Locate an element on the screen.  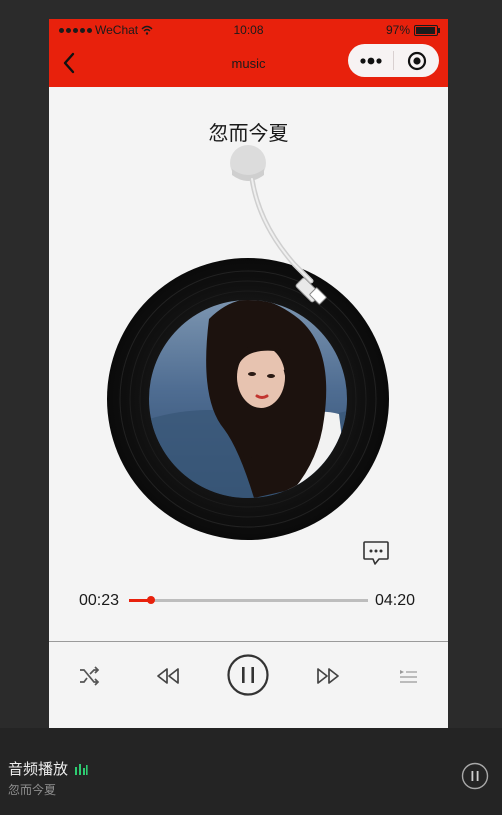
comment-button is located at coordinates (376, 553).